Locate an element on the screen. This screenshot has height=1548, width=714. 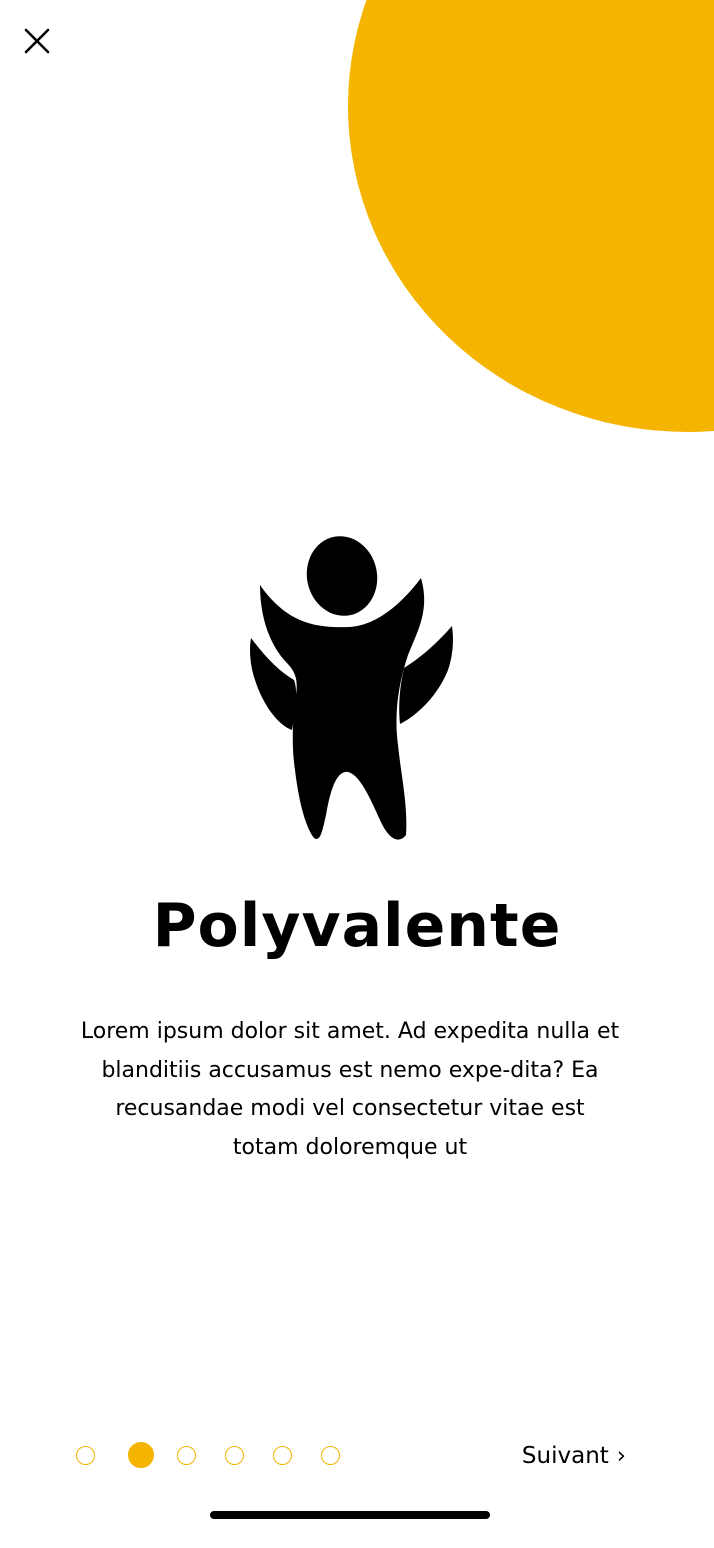
next-button-label: Suivant is located at coordinates (565, 1456).